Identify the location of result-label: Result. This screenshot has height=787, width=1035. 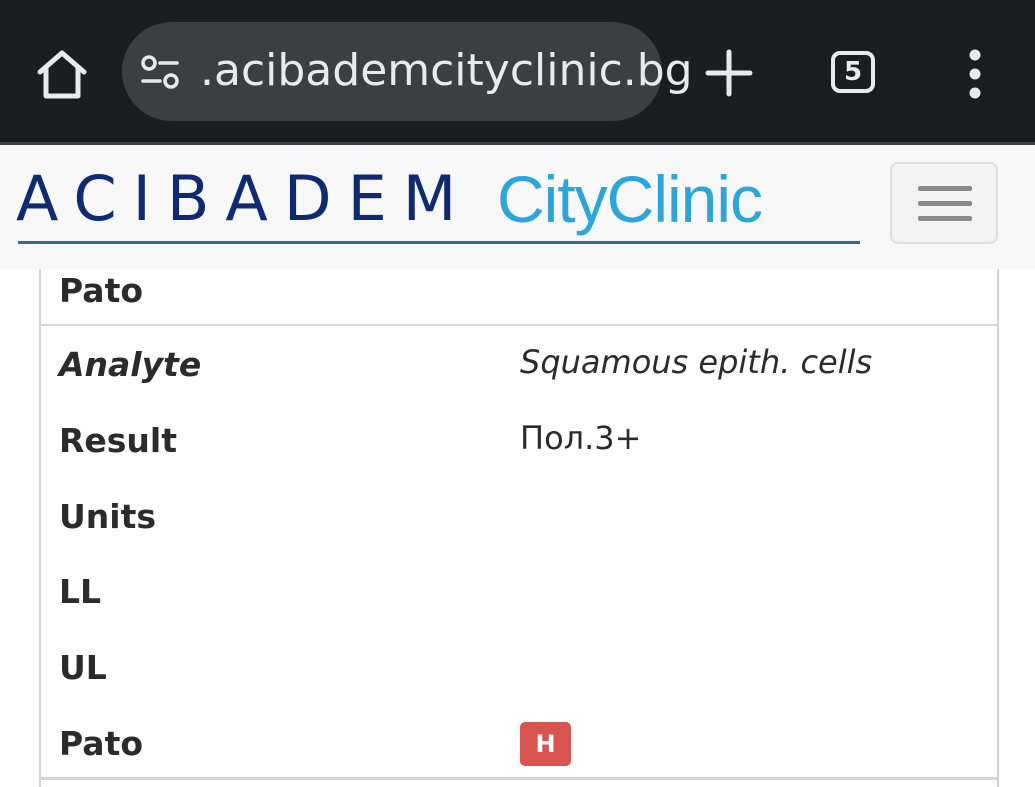
(118, 440).